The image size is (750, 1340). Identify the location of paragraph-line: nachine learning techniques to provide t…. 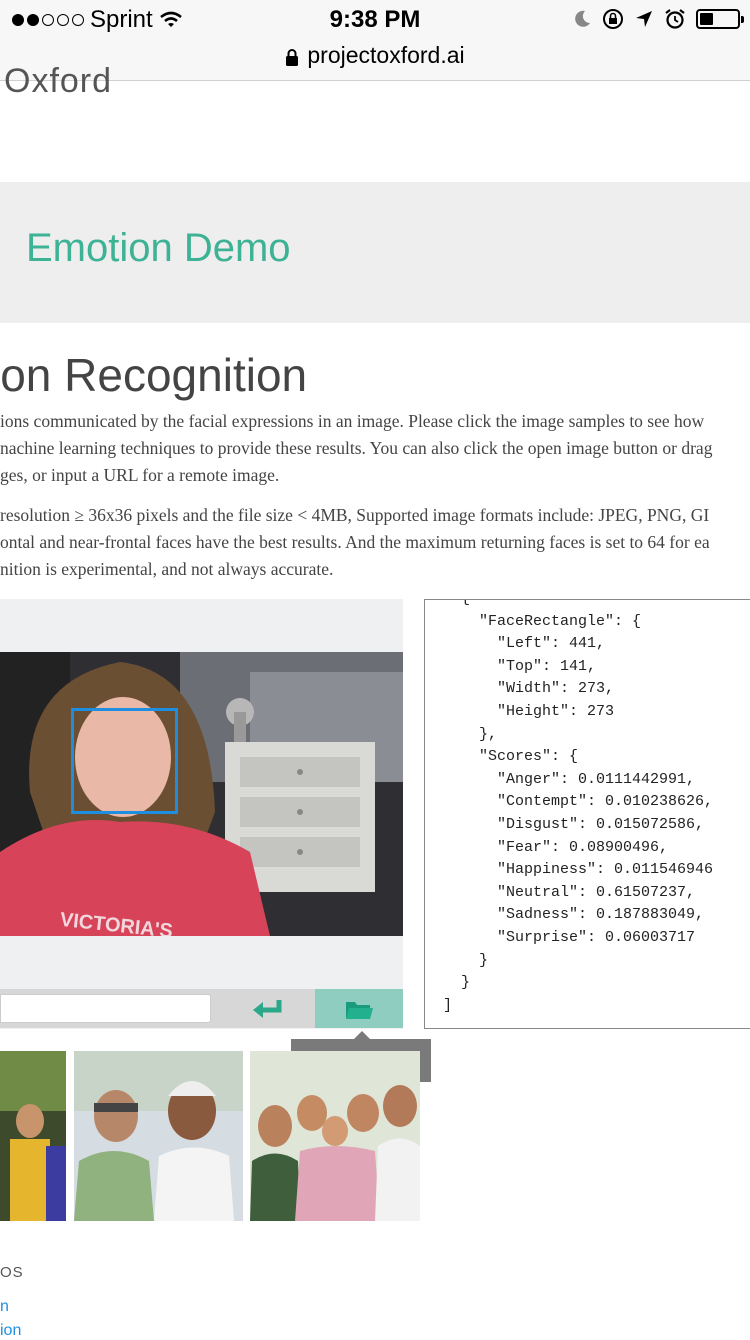
(356, 448).